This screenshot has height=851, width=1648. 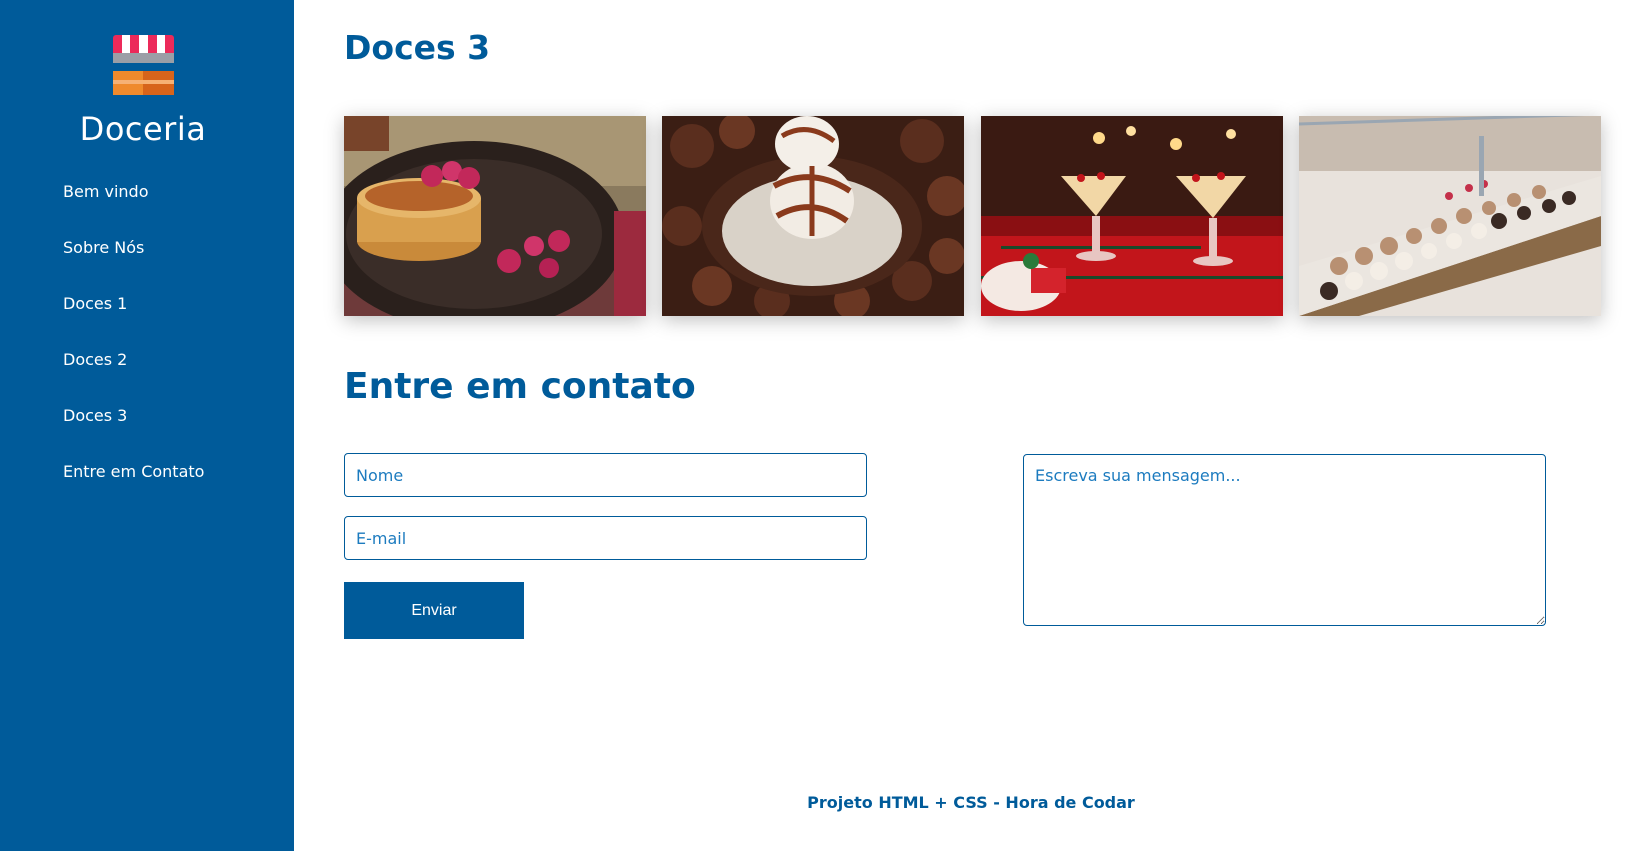 What do you see at coordinates (605, 475) in the screenshot?
I see `name-field` at bounding box center [605, 475].